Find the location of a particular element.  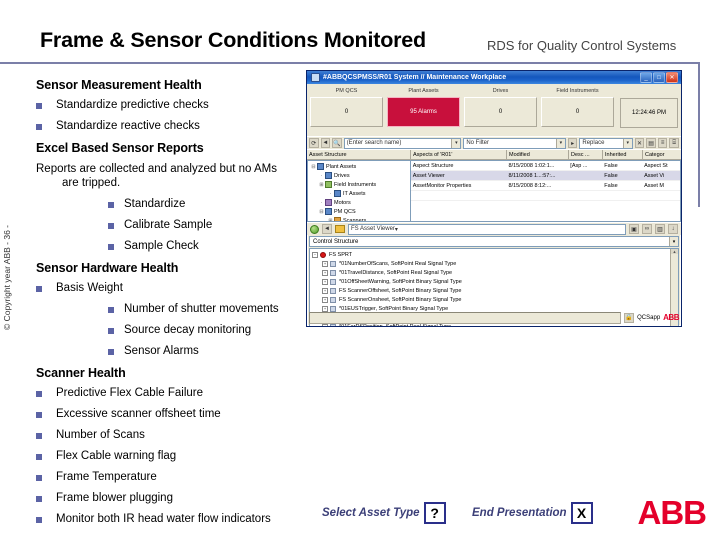

status-bar: 🔒 QCSapp ABB is located at coordinates (494, 317).